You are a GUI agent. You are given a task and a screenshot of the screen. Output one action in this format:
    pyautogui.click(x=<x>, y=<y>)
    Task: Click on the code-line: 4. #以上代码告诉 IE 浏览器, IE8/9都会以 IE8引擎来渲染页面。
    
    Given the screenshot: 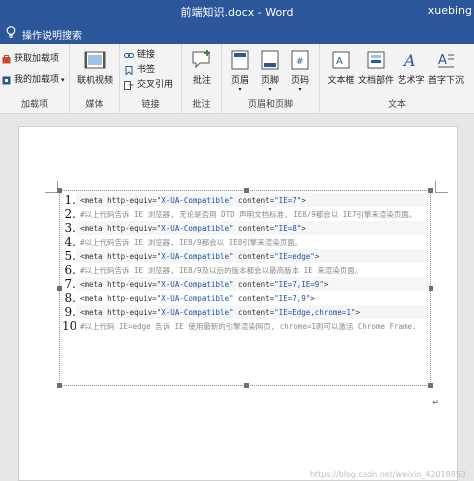 What is the action you would take?
    pyautogui.click(x=245, y=242)
    